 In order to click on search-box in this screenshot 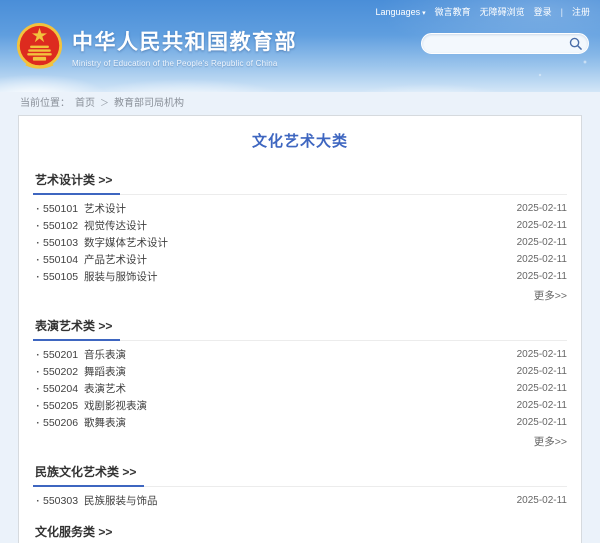, I will do `click(505, 43)`.